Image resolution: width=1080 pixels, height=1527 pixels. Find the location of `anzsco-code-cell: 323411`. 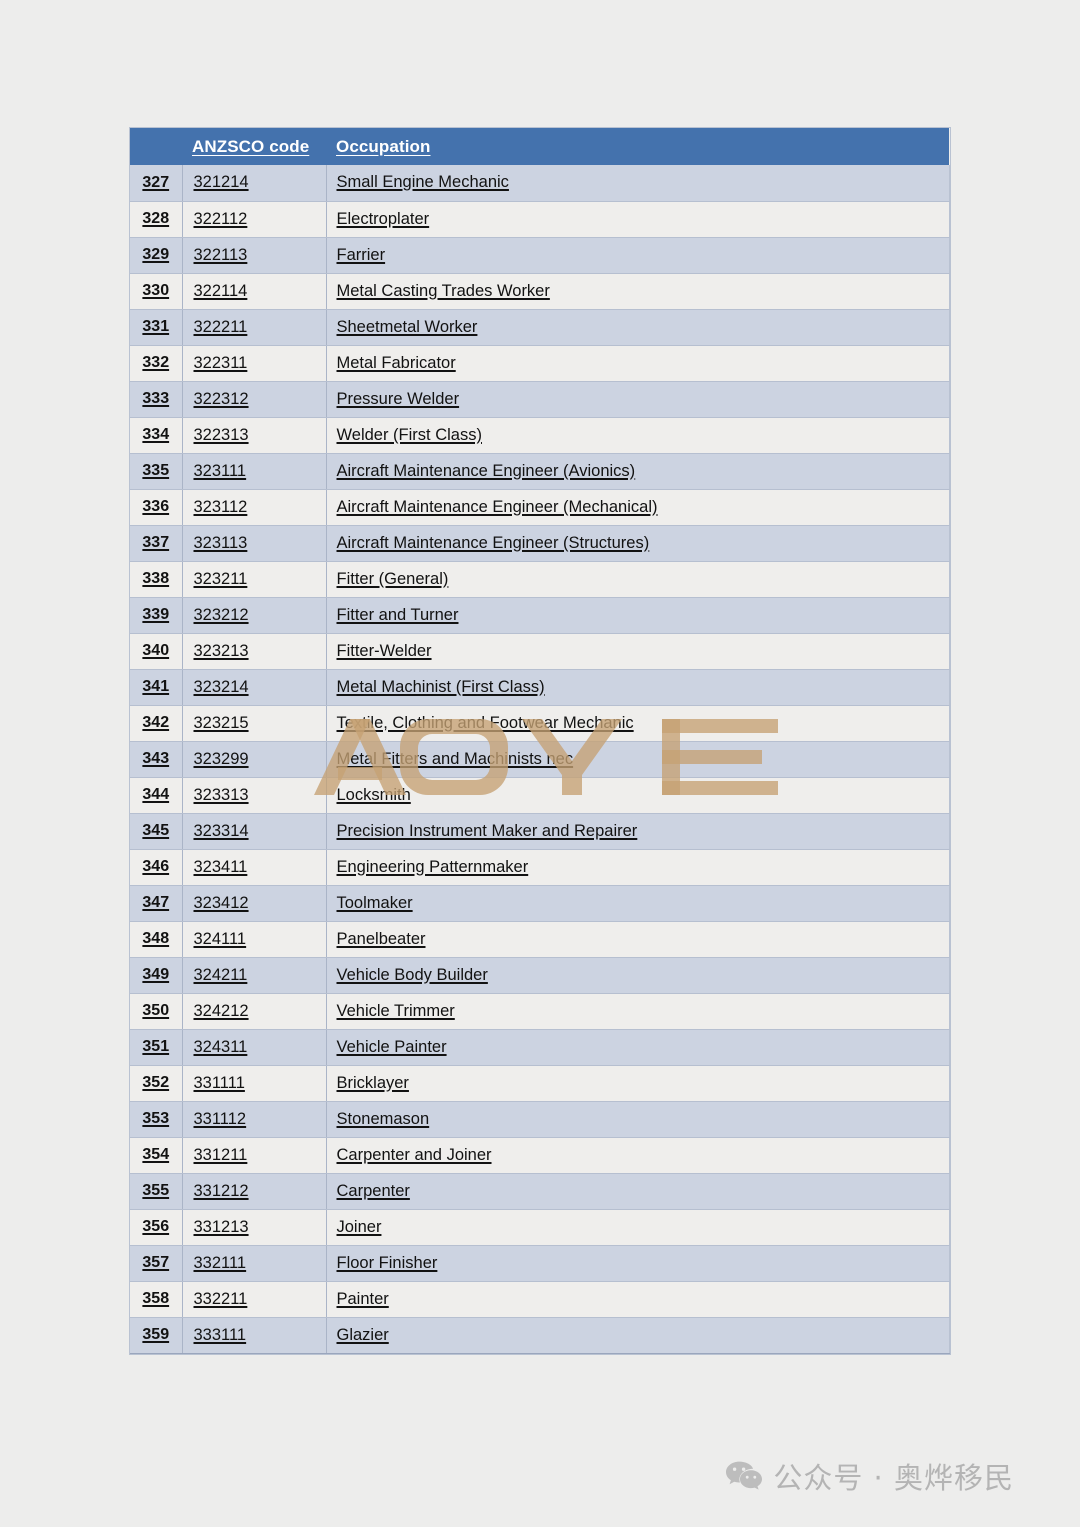

anzsco-code-cell: 323411 is located at coordinates (254, 867).